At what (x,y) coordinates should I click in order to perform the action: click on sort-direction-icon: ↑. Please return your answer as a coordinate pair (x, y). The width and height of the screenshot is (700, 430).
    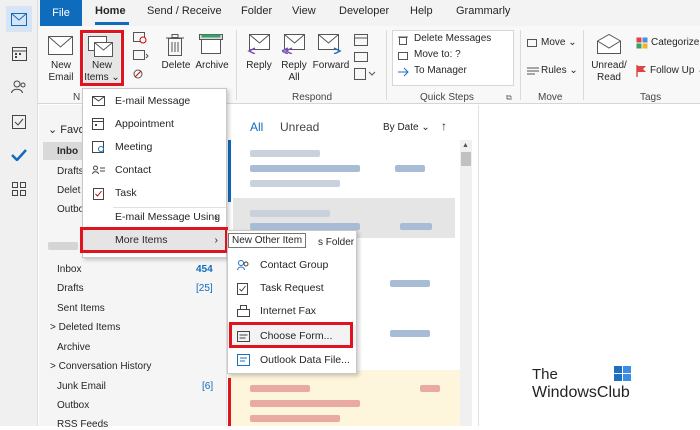
    Looking at the image, I should click on (444, 126).